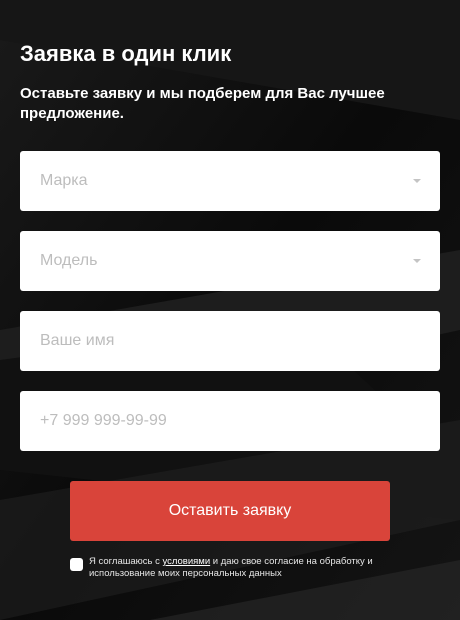  I want to click on consent-text-before: Я соглашаюсь с, so click(126, 561).